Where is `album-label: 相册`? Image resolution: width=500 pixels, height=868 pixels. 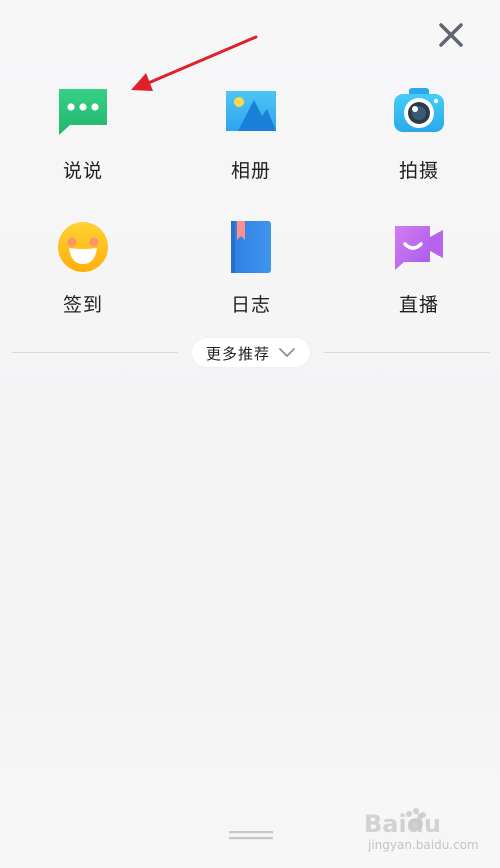 album-label: 相册 is located at coordinates (250, 171).